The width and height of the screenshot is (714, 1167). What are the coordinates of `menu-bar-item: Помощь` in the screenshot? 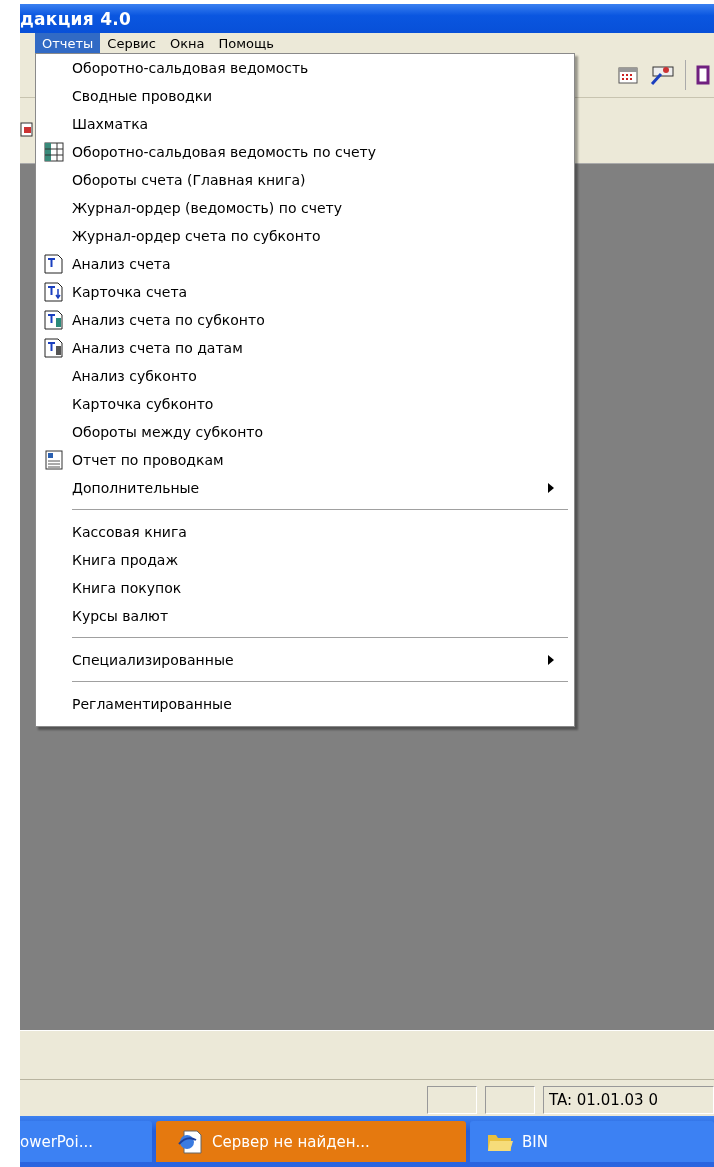 It's located at (246, 43).